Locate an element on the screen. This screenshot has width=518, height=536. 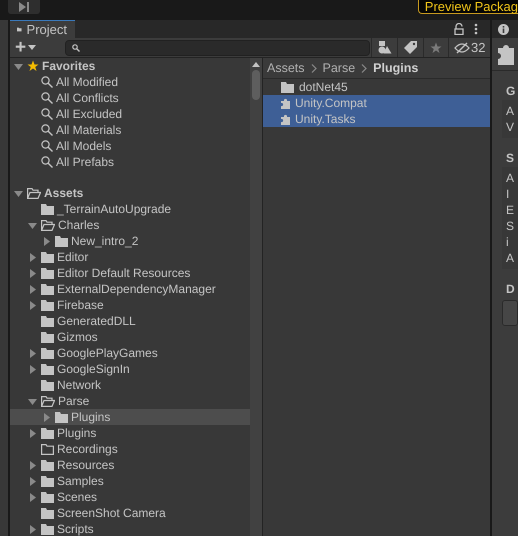
step-button is located at coordinates (24, 7).